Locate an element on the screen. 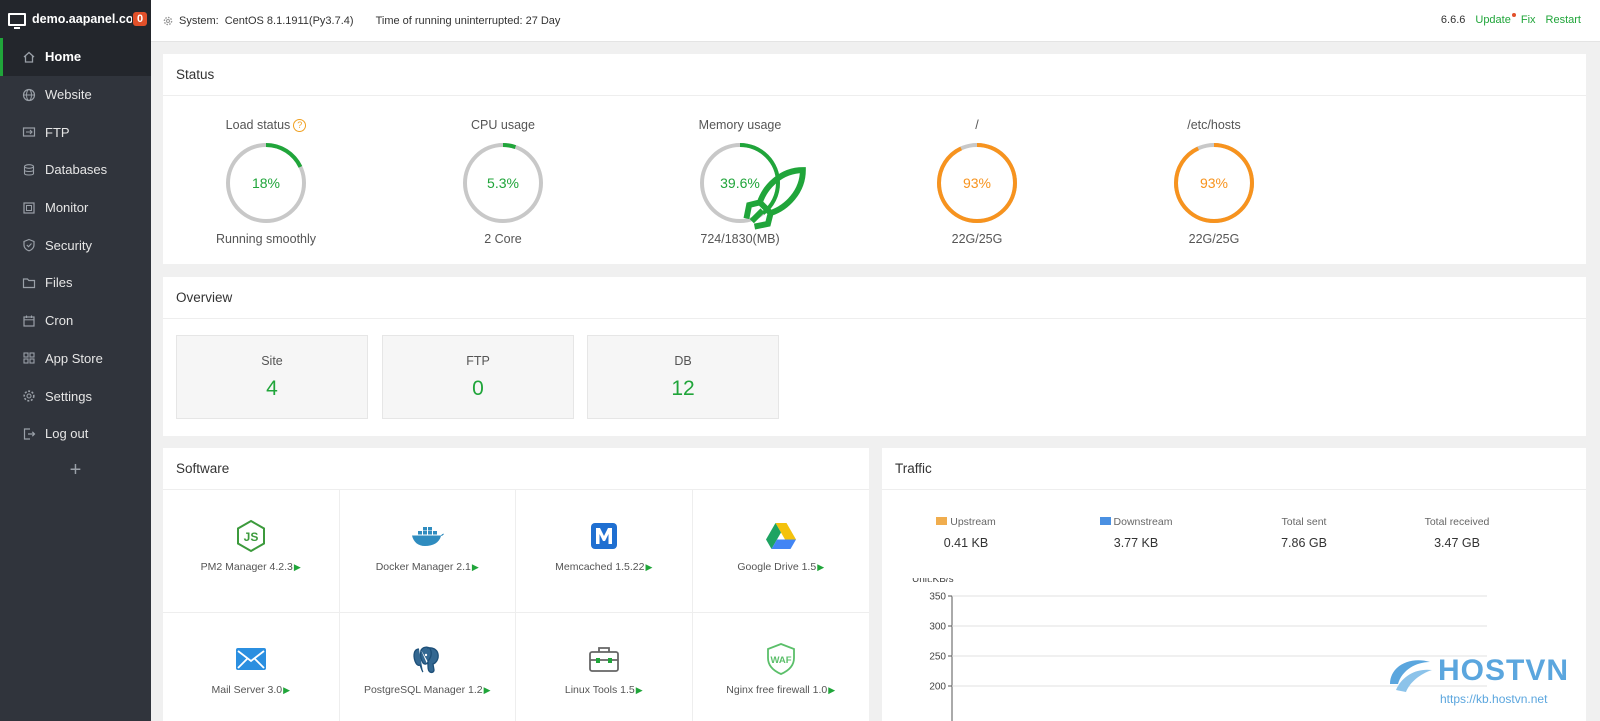 This screenshot has height=721, width=1600. software-item-mail-server: Mail Server 3.0▶ is located at coordinates (251, 667).